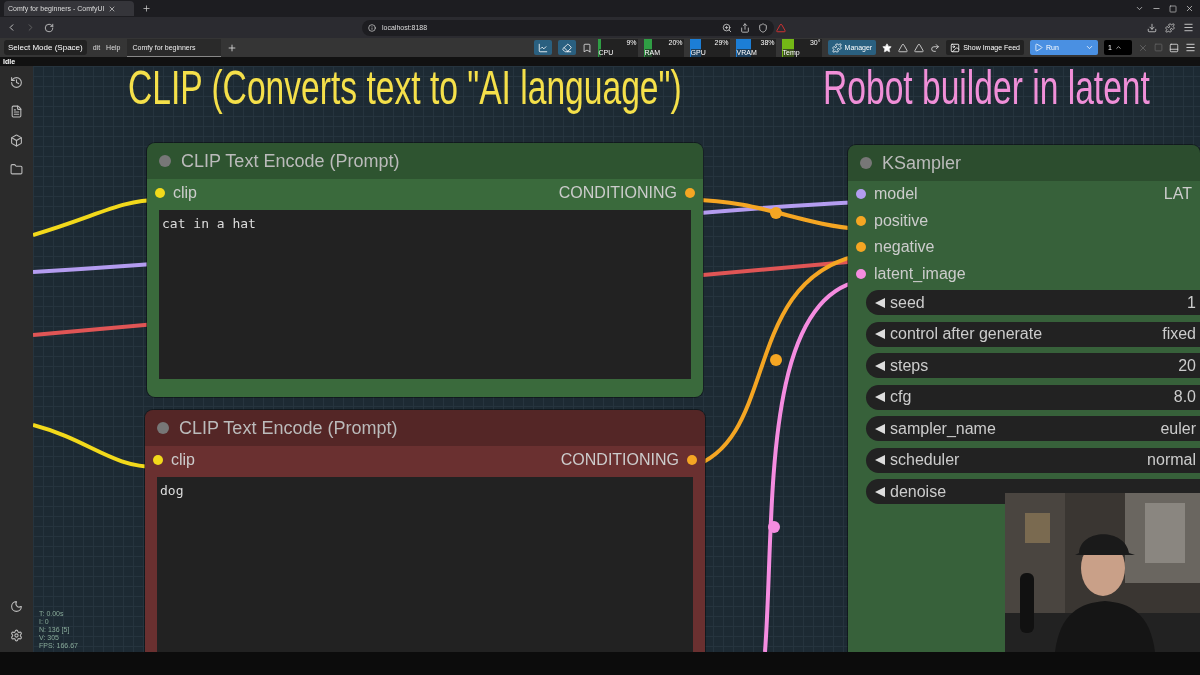 This screenshot has height=675, width=1200. Describe the element at coordinates (16, 82) in the screenshot. I see `history-icon` at that location.